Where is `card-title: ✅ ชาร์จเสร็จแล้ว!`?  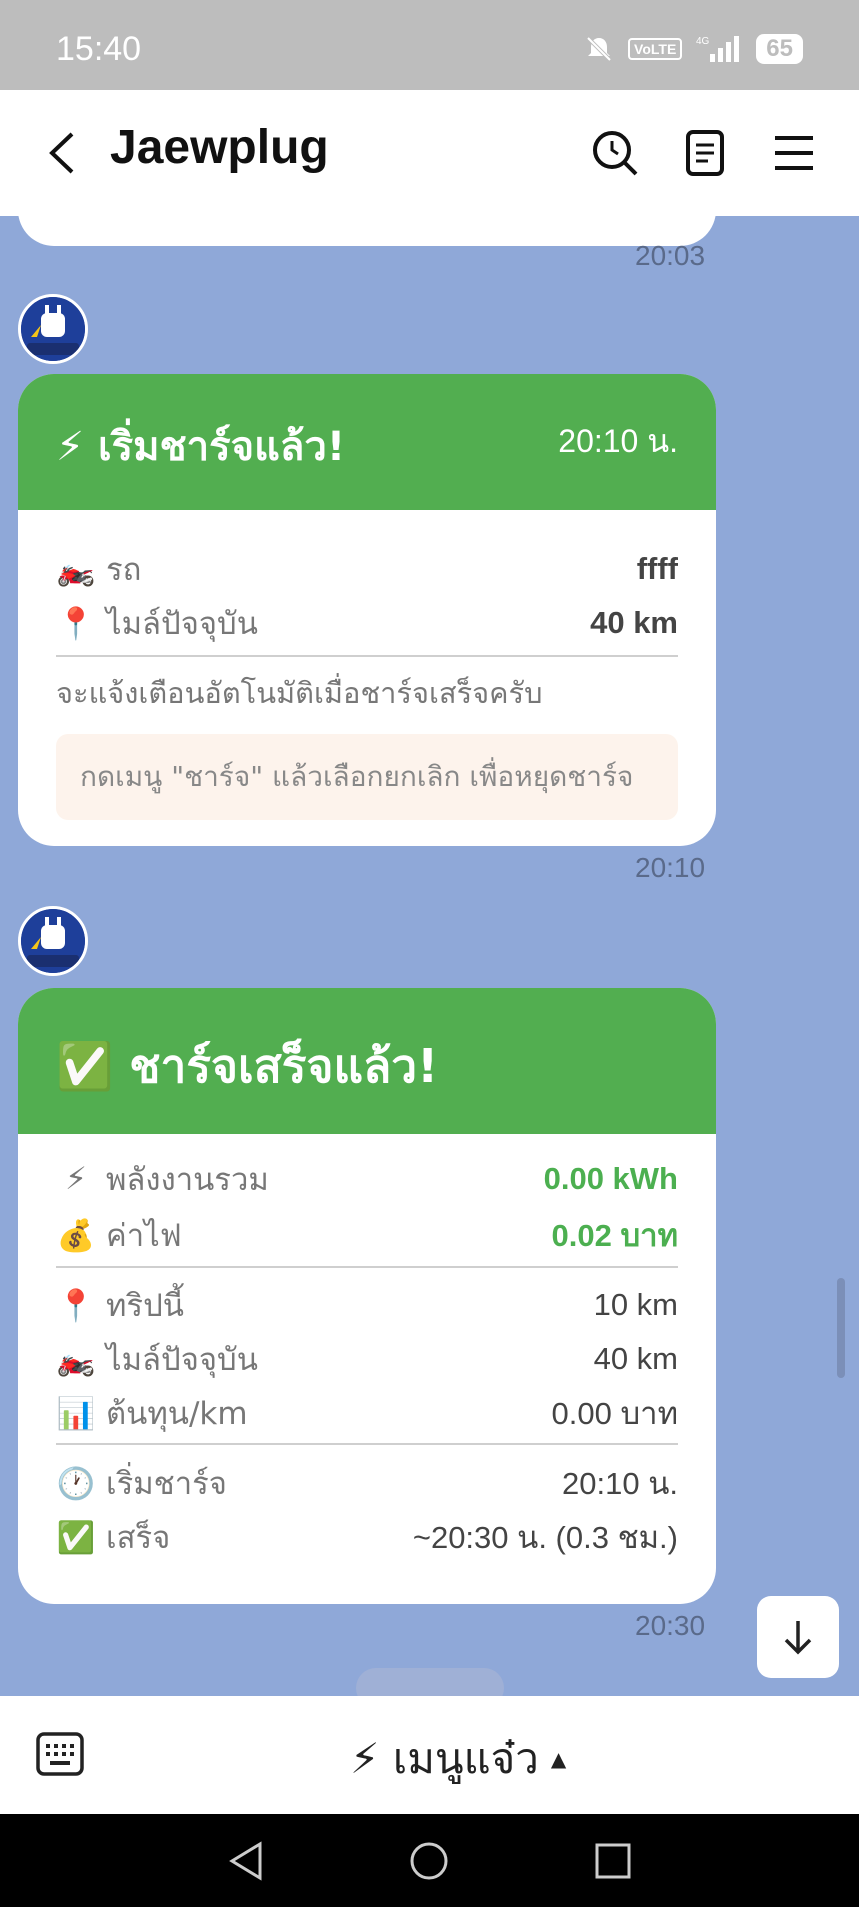
card-title: ✅ ชาร์จเสร็จแล้ว! is located at coordinates (247, 1066).